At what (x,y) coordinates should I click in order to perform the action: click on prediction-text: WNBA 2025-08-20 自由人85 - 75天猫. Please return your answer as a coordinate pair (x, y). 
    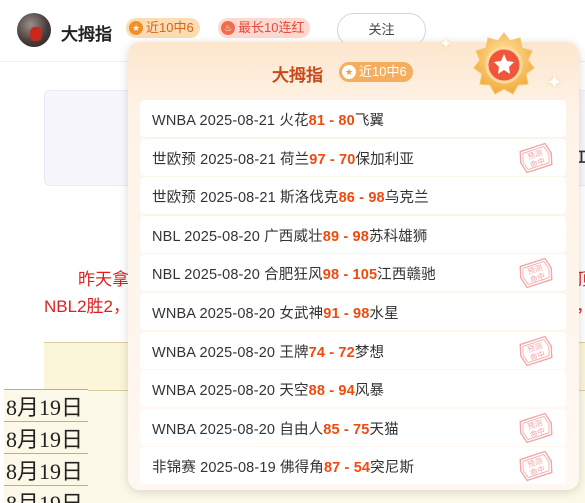
    Looking at the image, I should click on (275, 428).